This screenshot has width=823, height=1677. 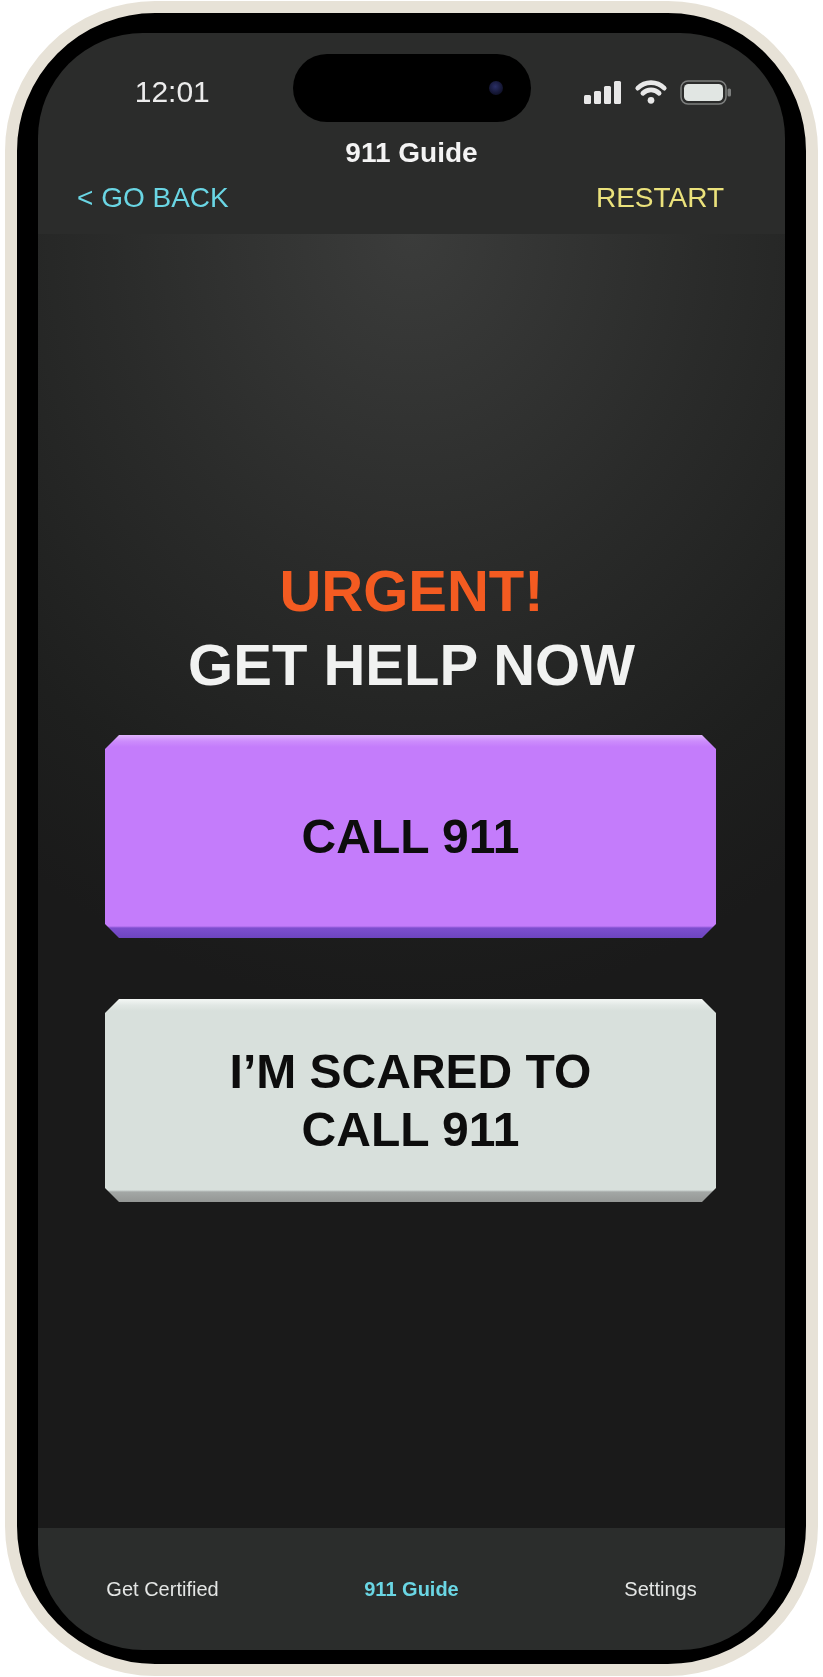 I want to click on tab: 911 Guide, so click(x=411, y=1589).